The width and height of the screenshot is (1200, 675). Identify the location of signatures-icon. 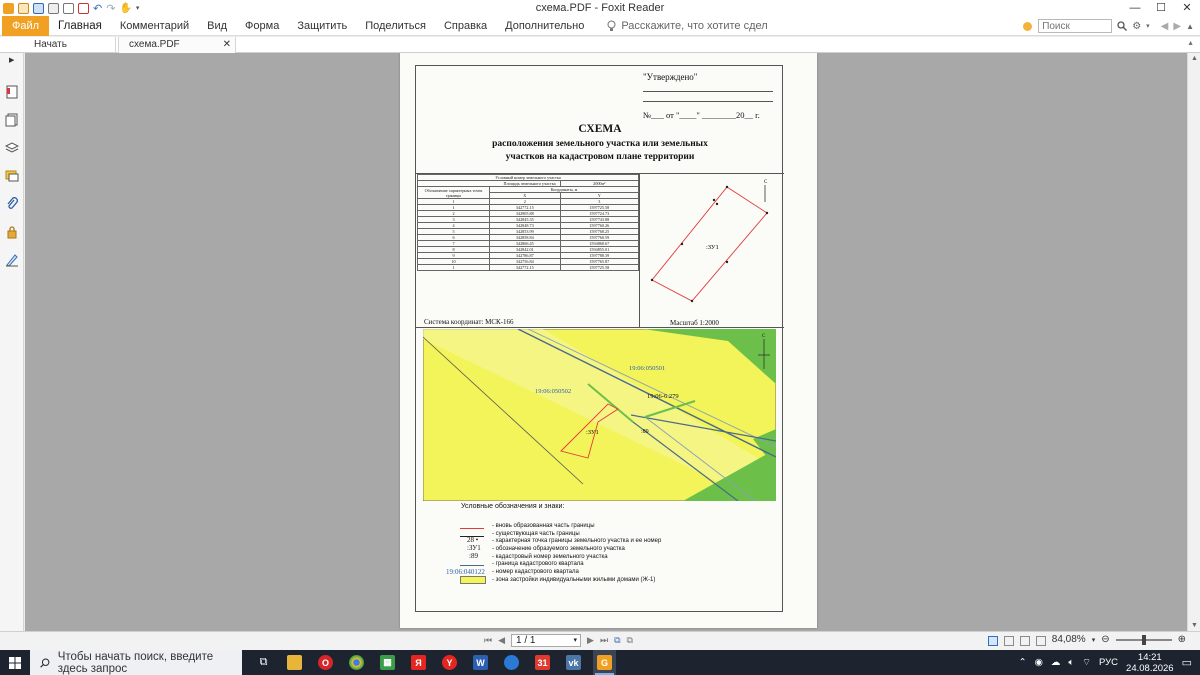
(12, 260).